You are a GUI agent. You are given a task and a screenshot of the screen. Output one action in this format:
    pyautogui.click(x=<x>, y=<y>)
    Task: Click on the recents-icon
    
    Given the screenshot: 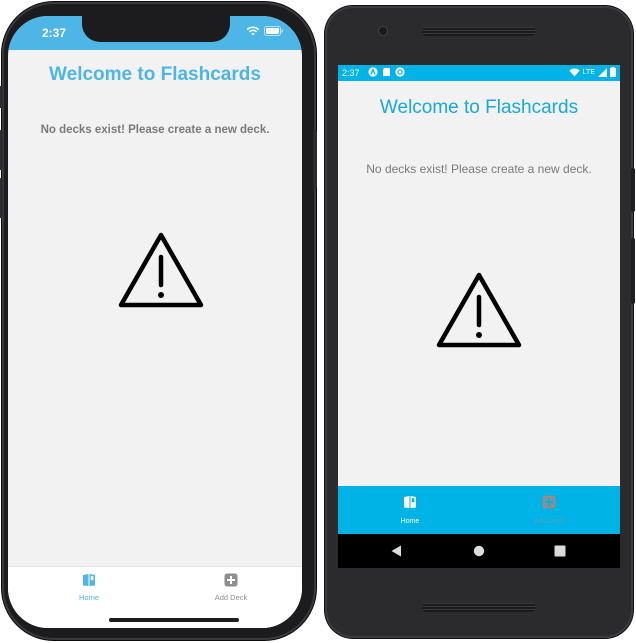 What is the action you would take?
    pyautogui.click(x=560, y=551)
    